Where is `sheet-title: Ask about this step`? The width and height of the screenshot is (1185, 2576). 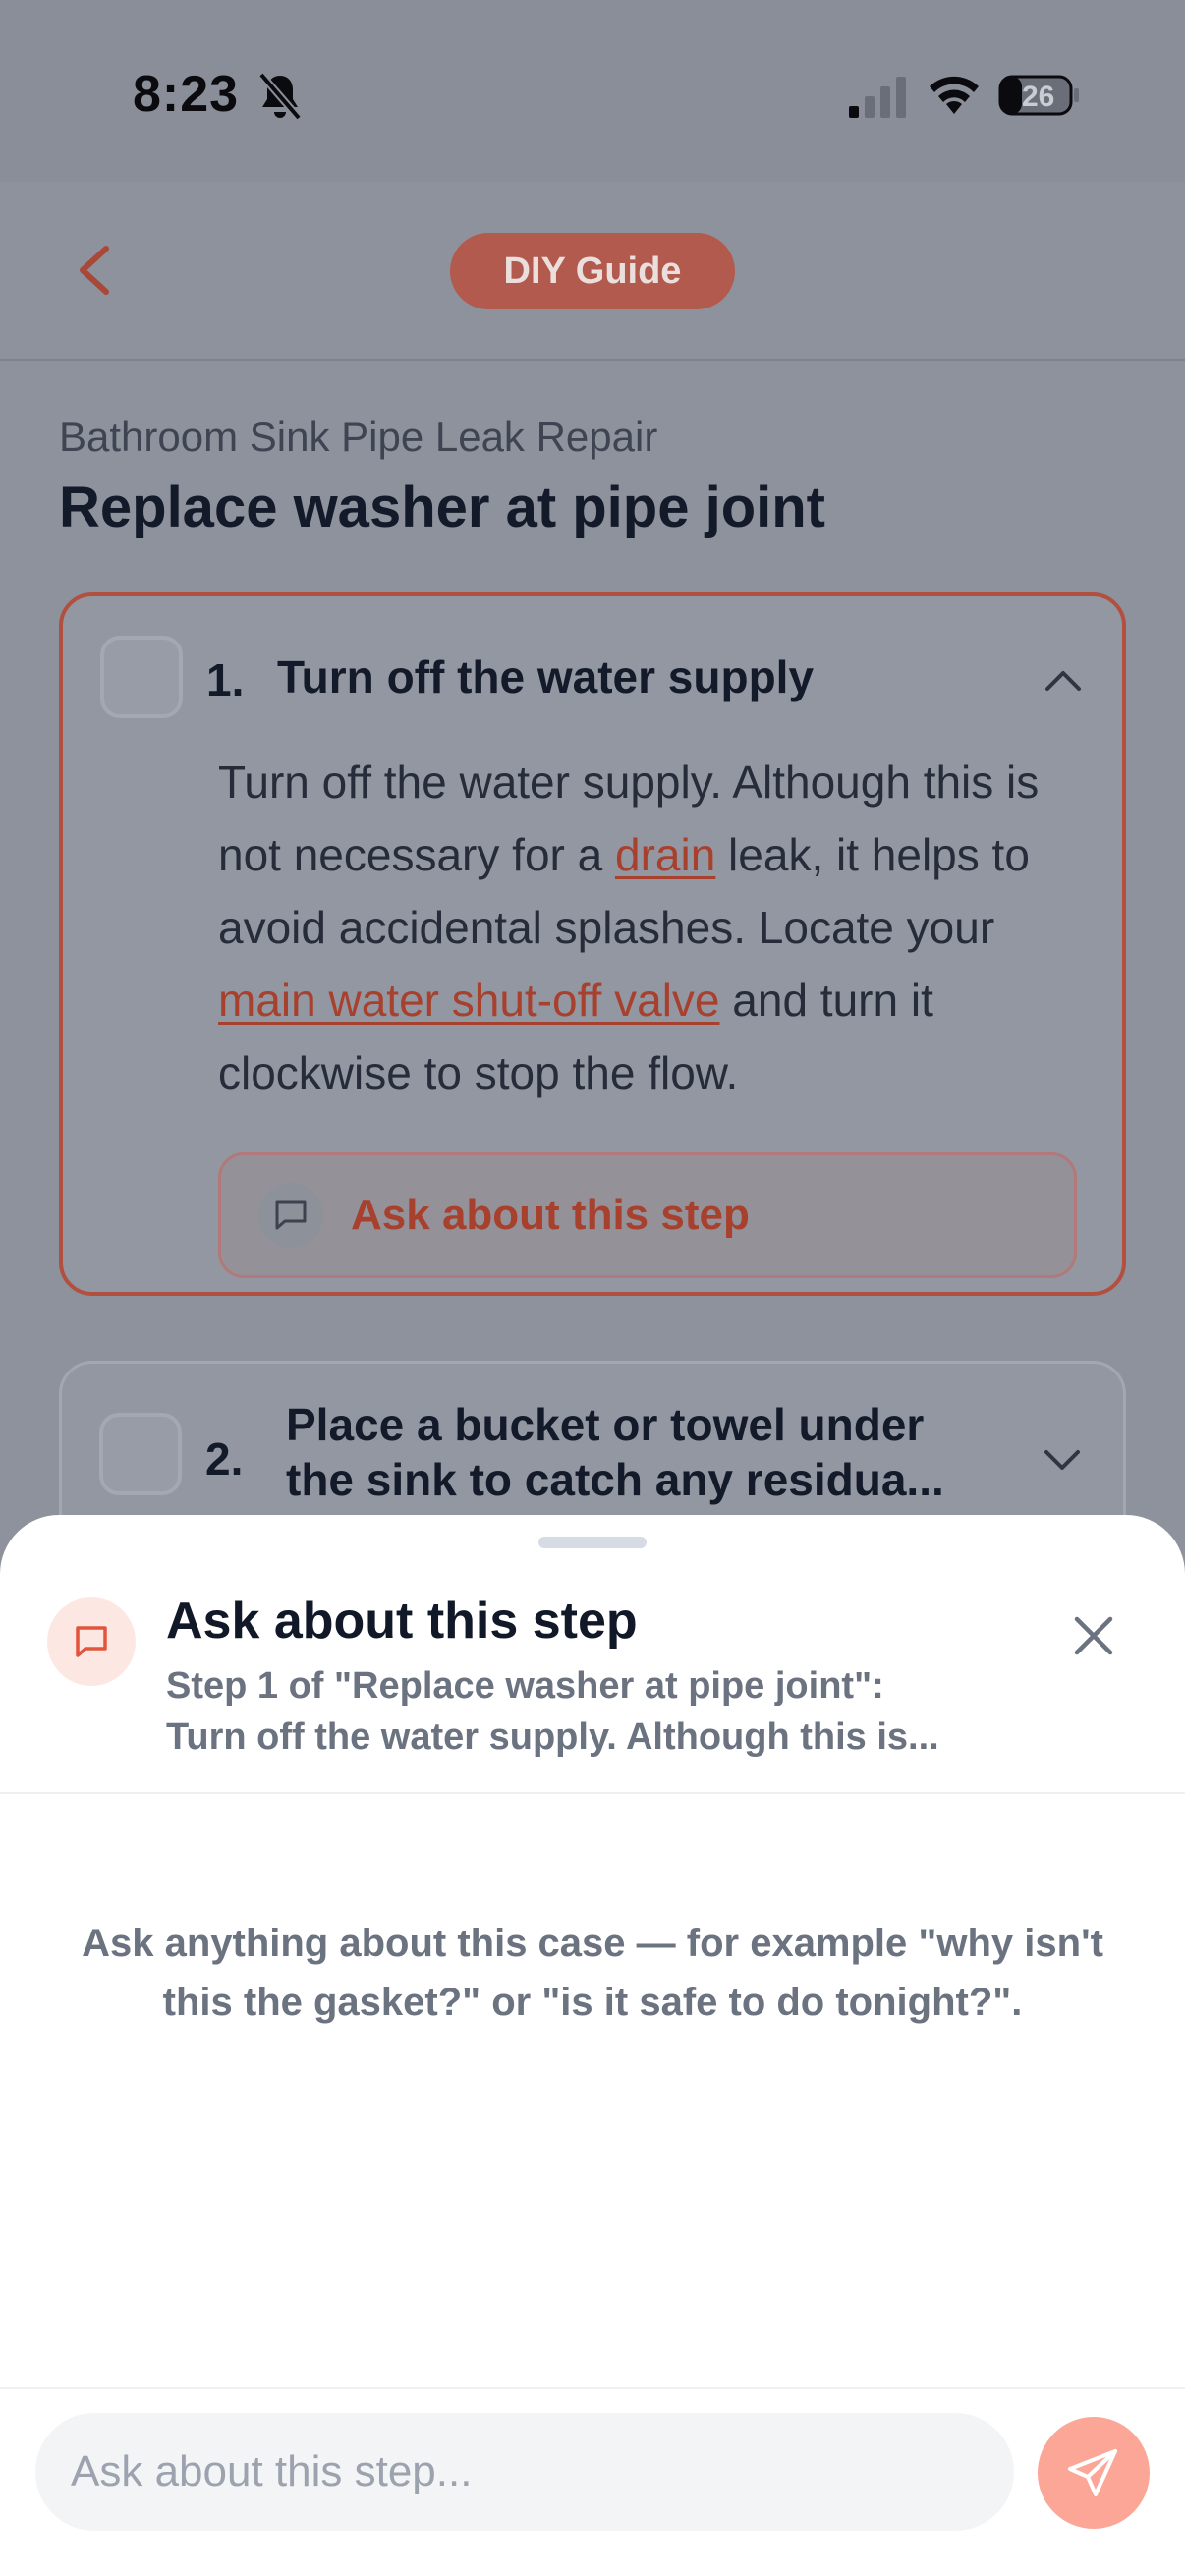
sheet-title: Ask about this step is located at coordinates (402, 1621).